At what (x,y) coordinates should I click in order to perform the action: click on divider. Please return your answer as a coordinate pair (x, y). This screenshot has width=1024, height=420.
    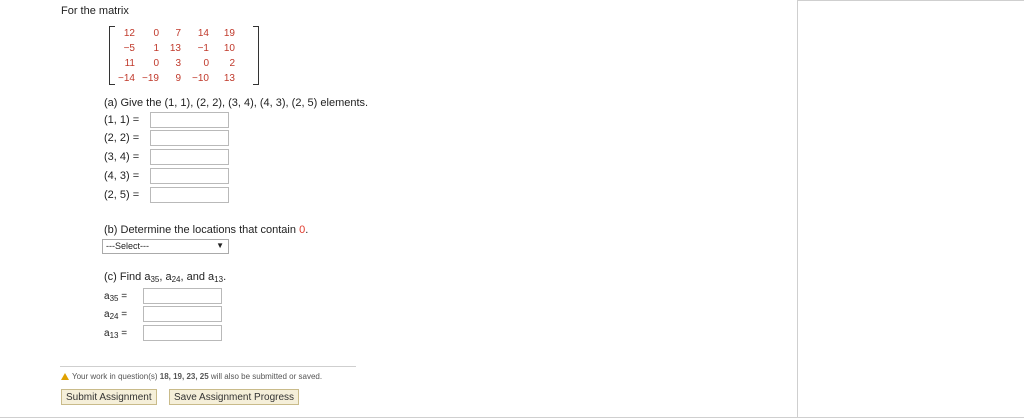
    Looking at the image, I should click on (208, 366).